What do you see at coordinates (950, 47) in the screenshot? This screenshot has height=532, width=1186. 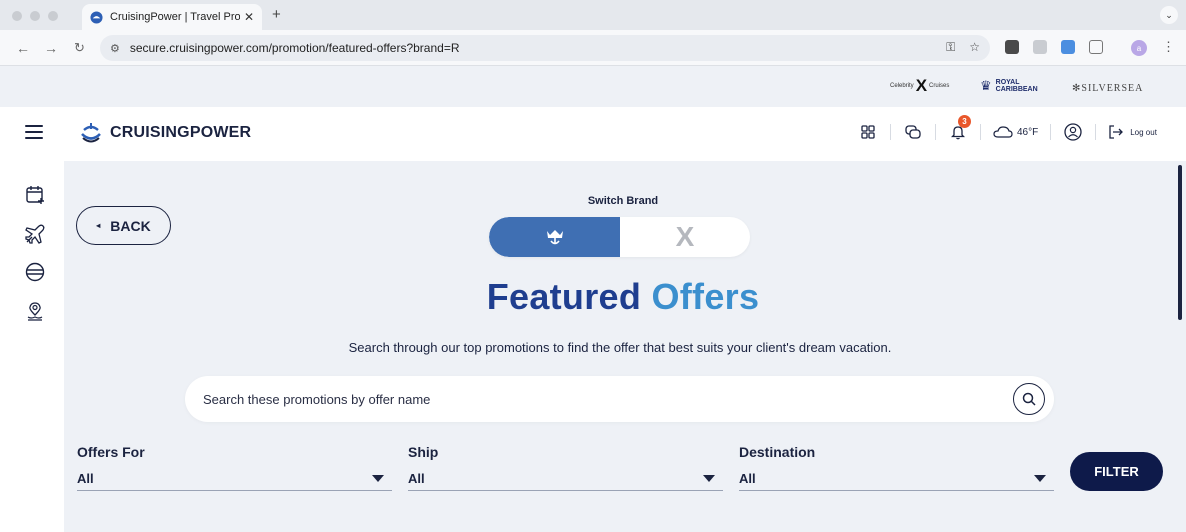 I see `password-key-icon: ⚿` at bounding box center [950, 47].